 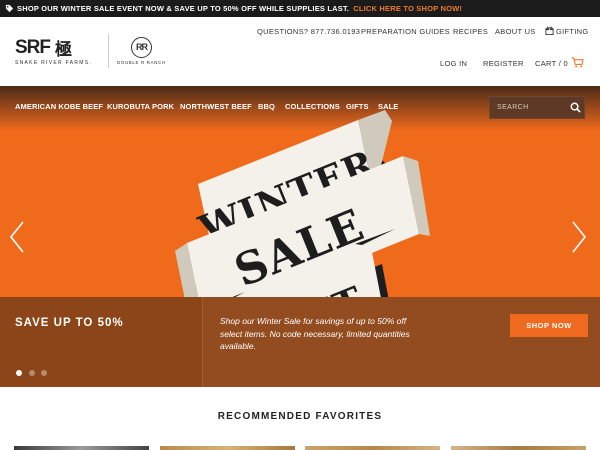 I want to click on logo-kanji: 極, so click(x=63, y=50).